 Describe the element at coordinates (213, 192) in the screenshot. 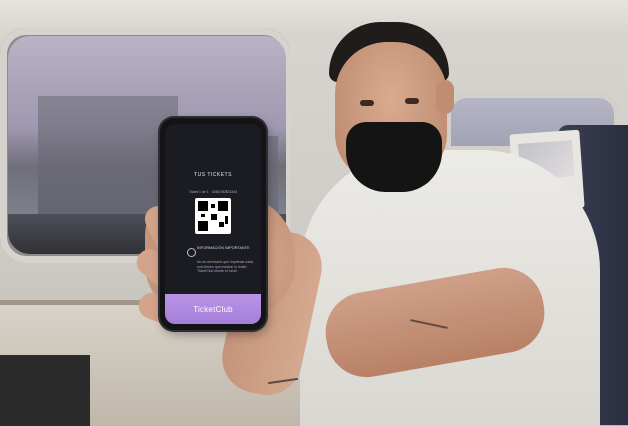

I see `ticket-count: Ticket 1 de 1 · 4084760823345` at that location.